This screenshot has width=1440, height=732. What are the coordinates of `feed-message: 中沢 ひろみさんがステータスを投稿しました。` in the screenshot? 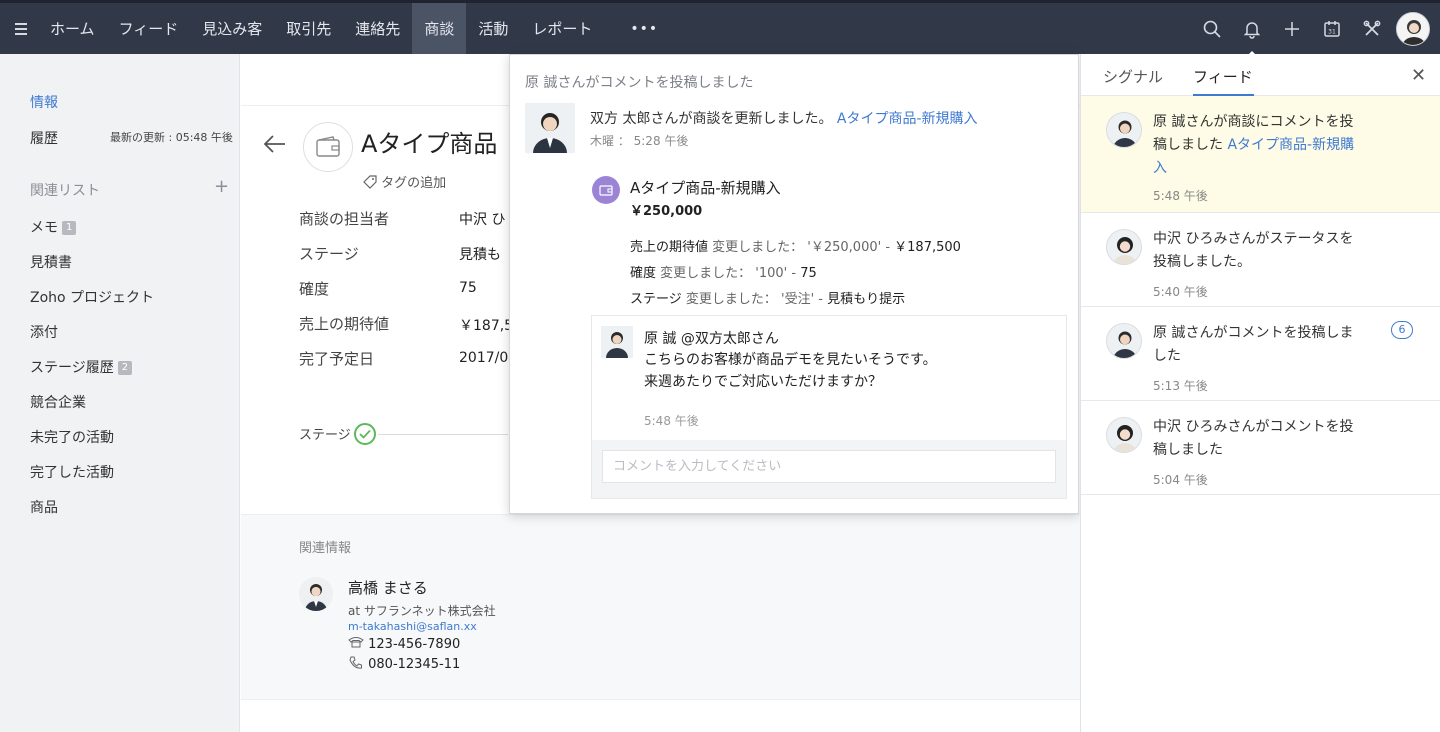 It's located at (1253, 250).